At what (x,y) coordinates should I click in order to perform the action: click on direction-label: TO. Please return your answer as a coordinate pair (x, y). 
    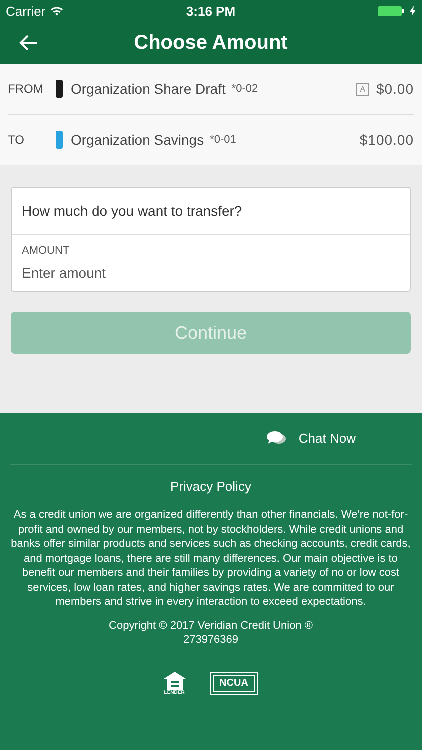
    Looking at the image, I should click on (17, 140).